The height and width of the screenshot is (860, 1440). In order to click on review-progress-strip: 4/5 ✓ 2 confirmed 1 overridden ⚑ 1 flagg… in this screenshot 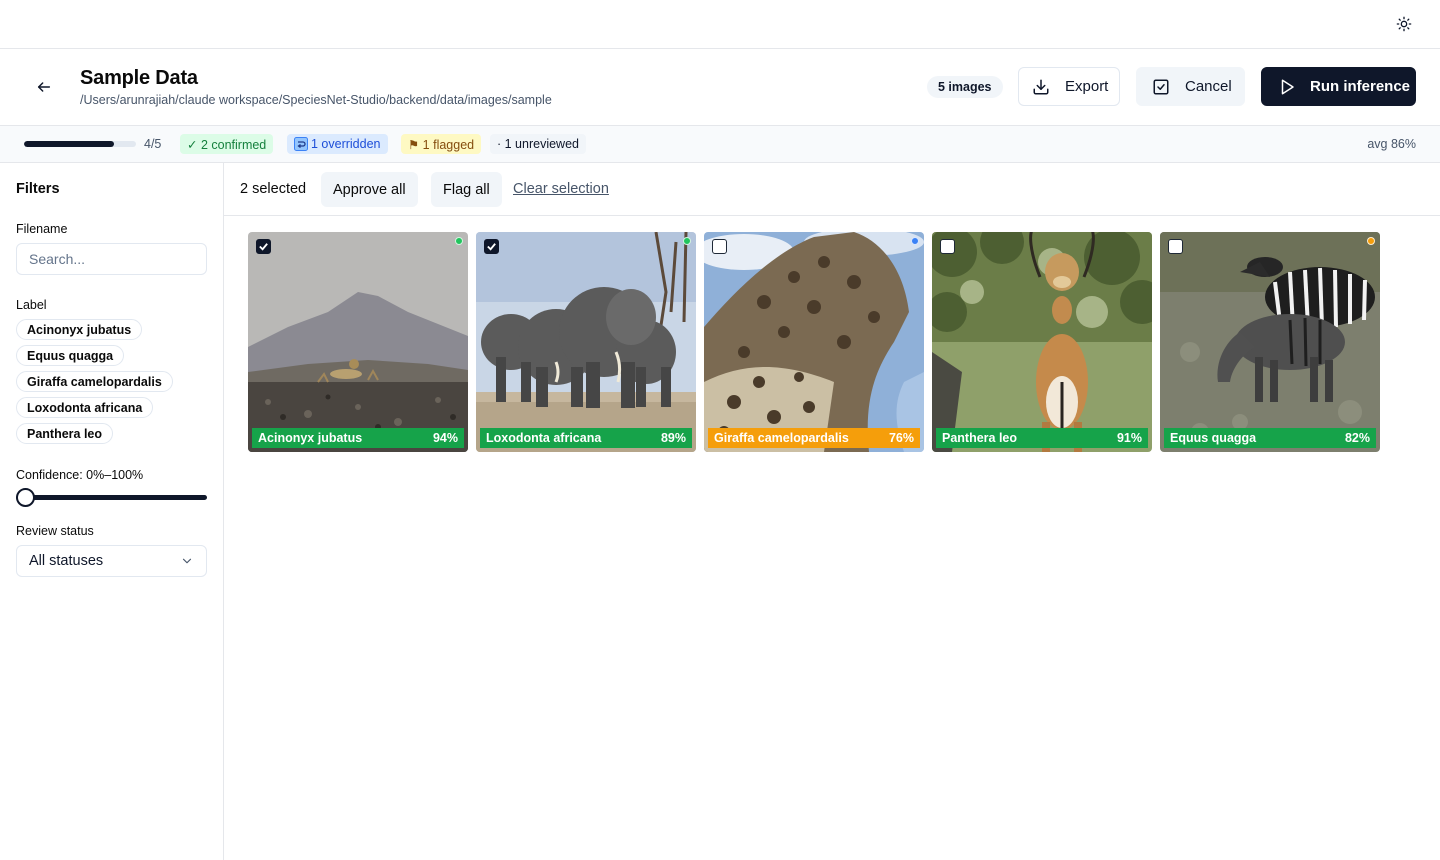, I will do `click(720, 144)`.